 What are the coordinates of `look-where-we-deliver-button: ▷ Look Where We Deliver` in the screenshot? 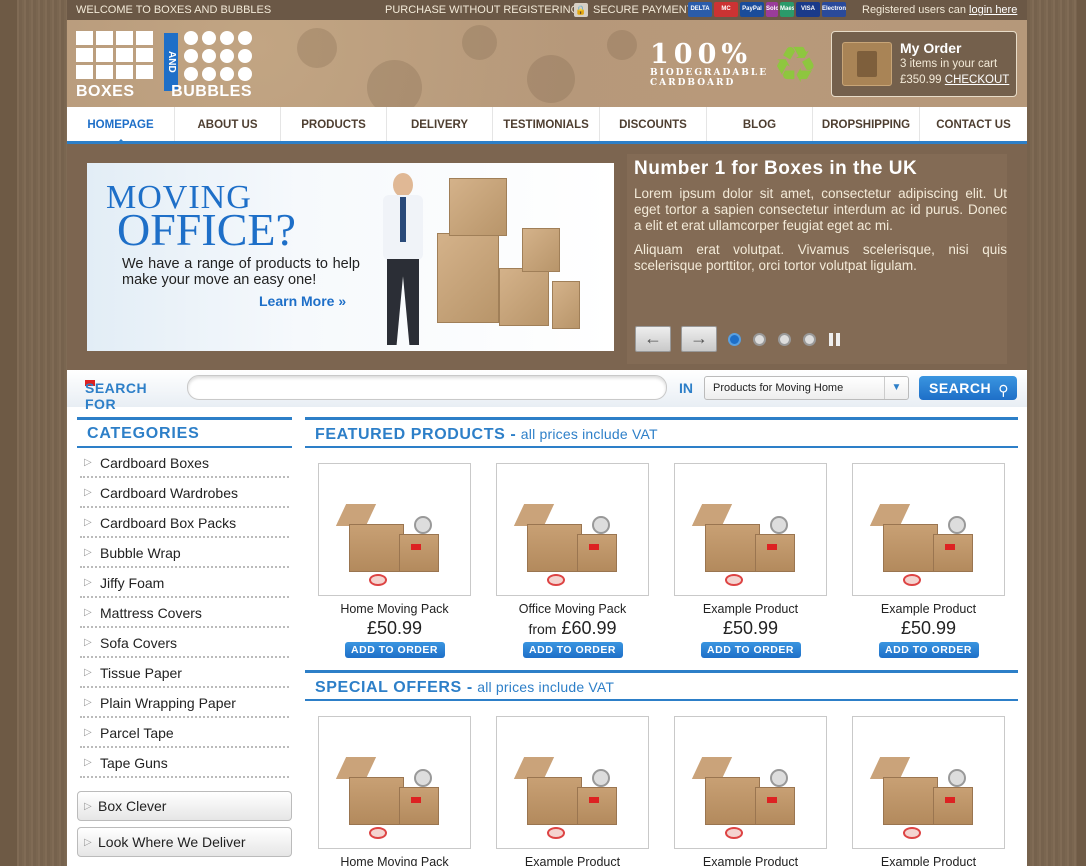 It's located at (184, 842).